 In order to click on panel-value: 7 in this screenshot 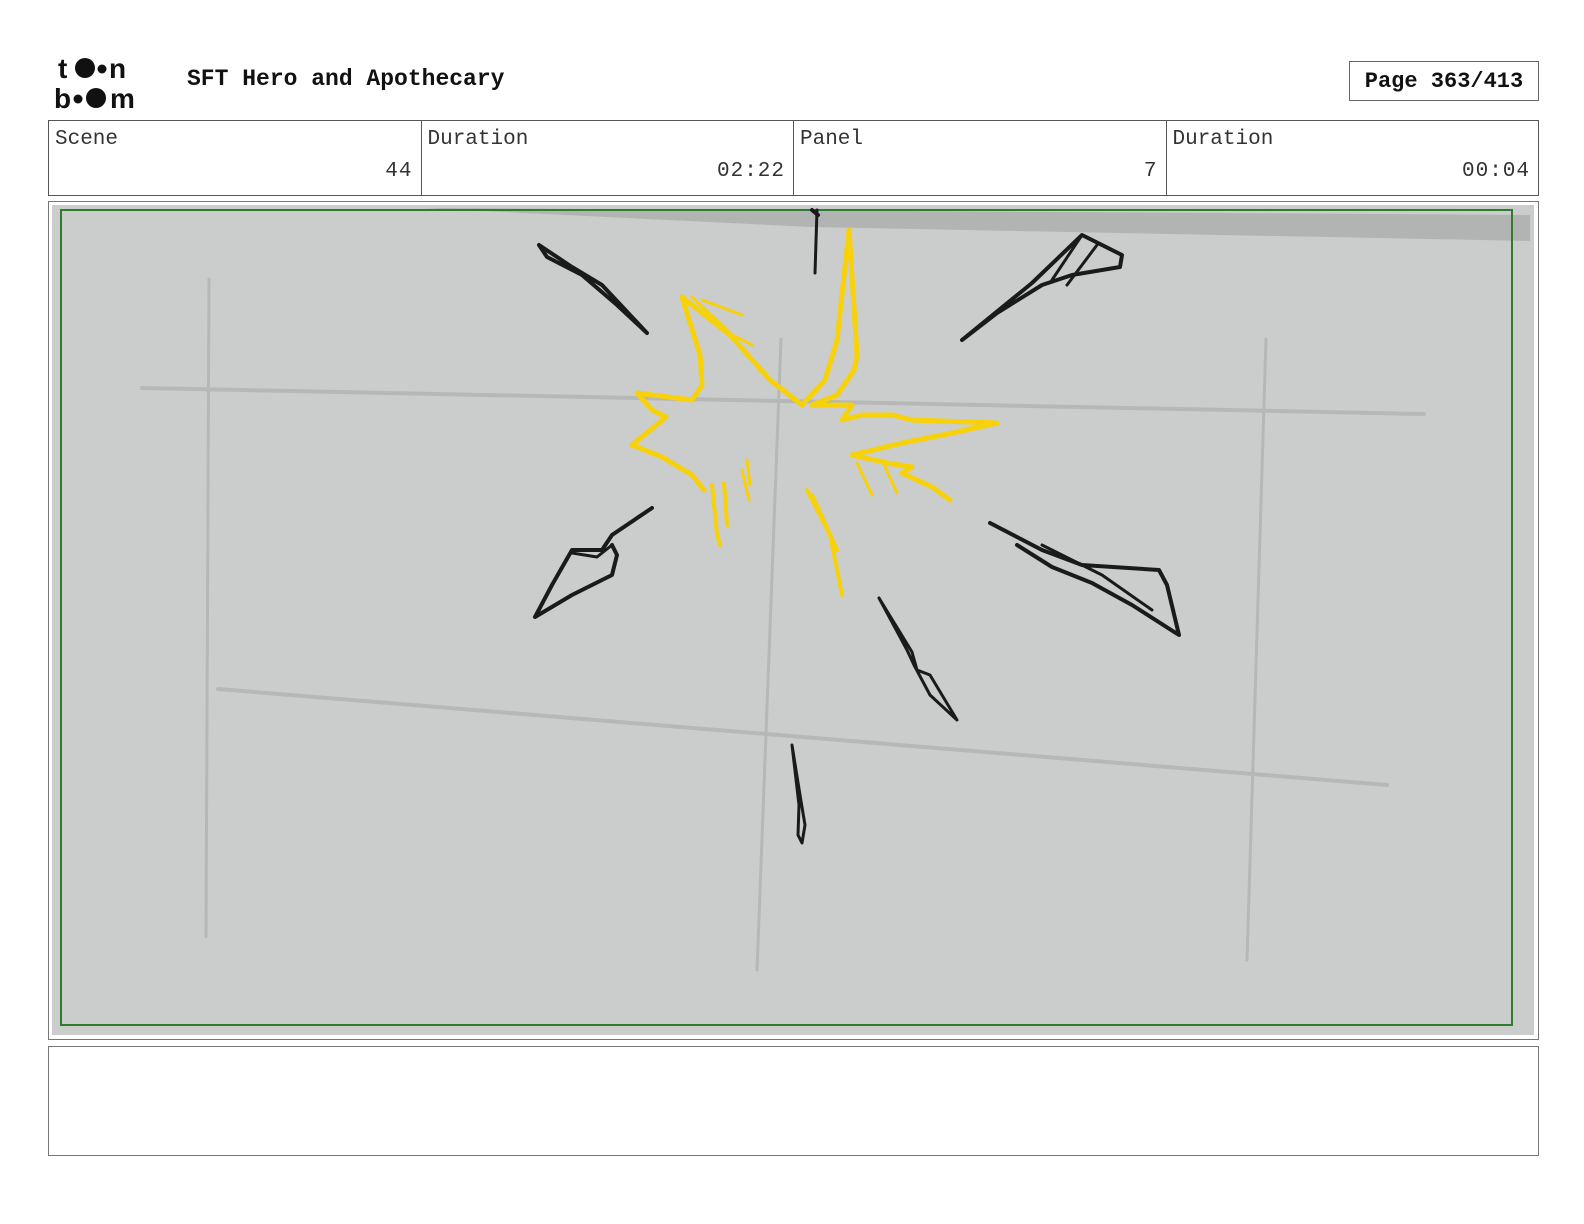, I will do `click(1150, 171)`.